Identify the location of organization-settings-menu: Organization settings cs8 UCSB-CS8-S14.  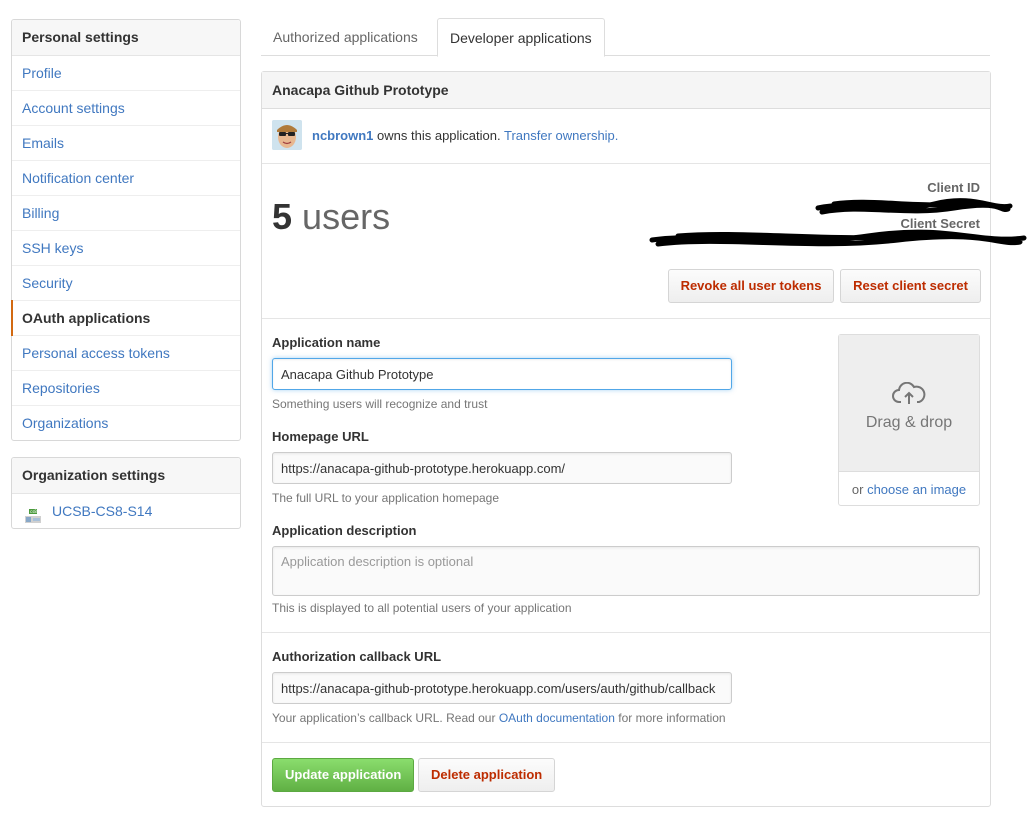
(126, 493).